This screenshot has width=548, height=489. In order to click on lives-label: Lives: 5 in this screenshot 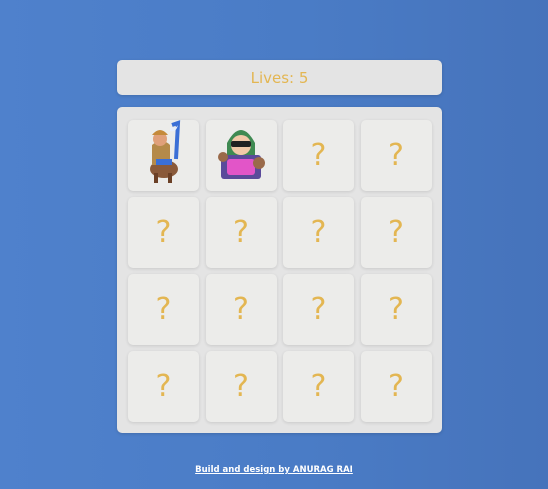, I will do `click(279, 77)`.